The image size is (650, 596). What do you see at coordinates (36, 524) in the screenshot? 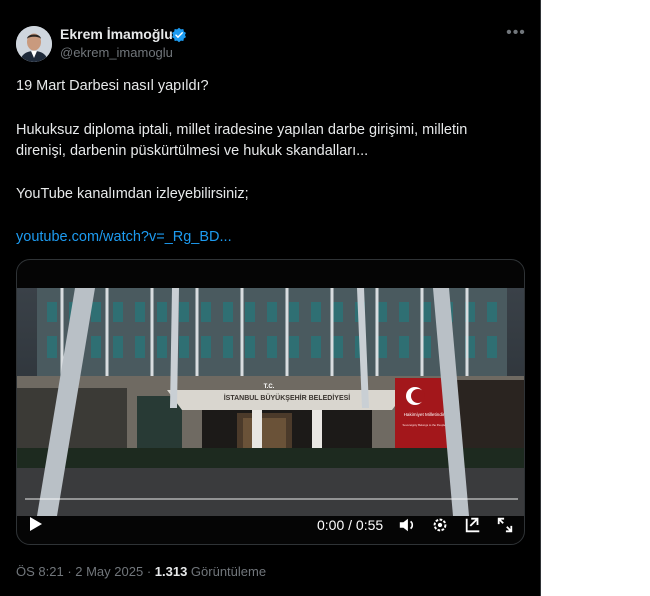
I see `play-icon` at bounding box center [36, 524].